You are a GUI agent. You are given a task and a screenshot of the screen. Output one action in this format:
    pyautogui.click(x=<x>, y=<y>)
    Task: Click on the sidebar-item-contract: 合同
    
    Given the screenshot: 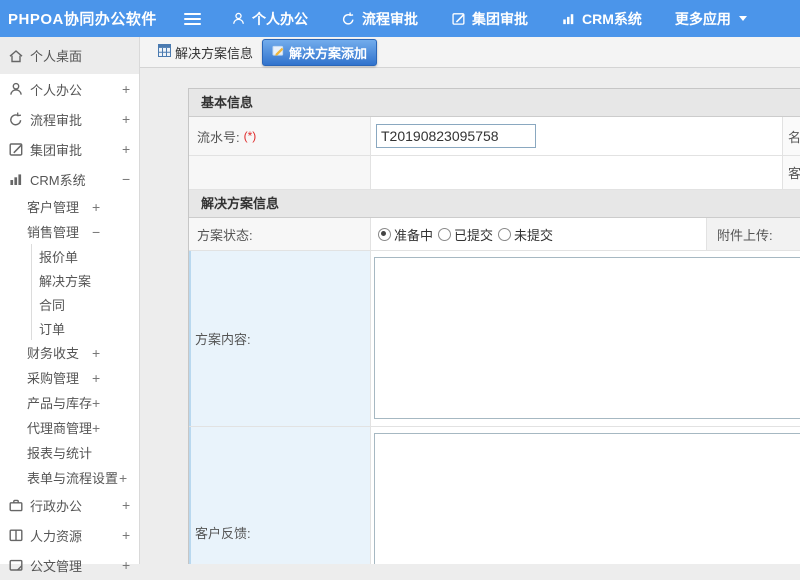 What is the action you would take?
    pyautogui.click(x=69, y=304)
    